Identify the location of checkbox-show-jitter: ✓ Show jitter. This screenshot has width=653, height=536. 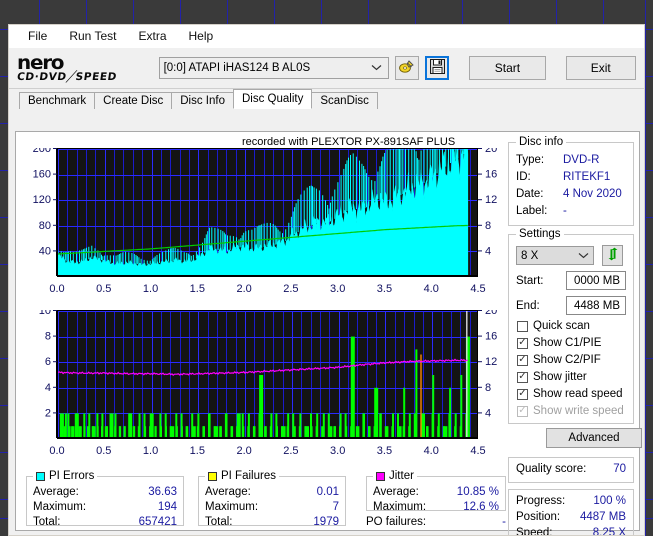
(552, 377).